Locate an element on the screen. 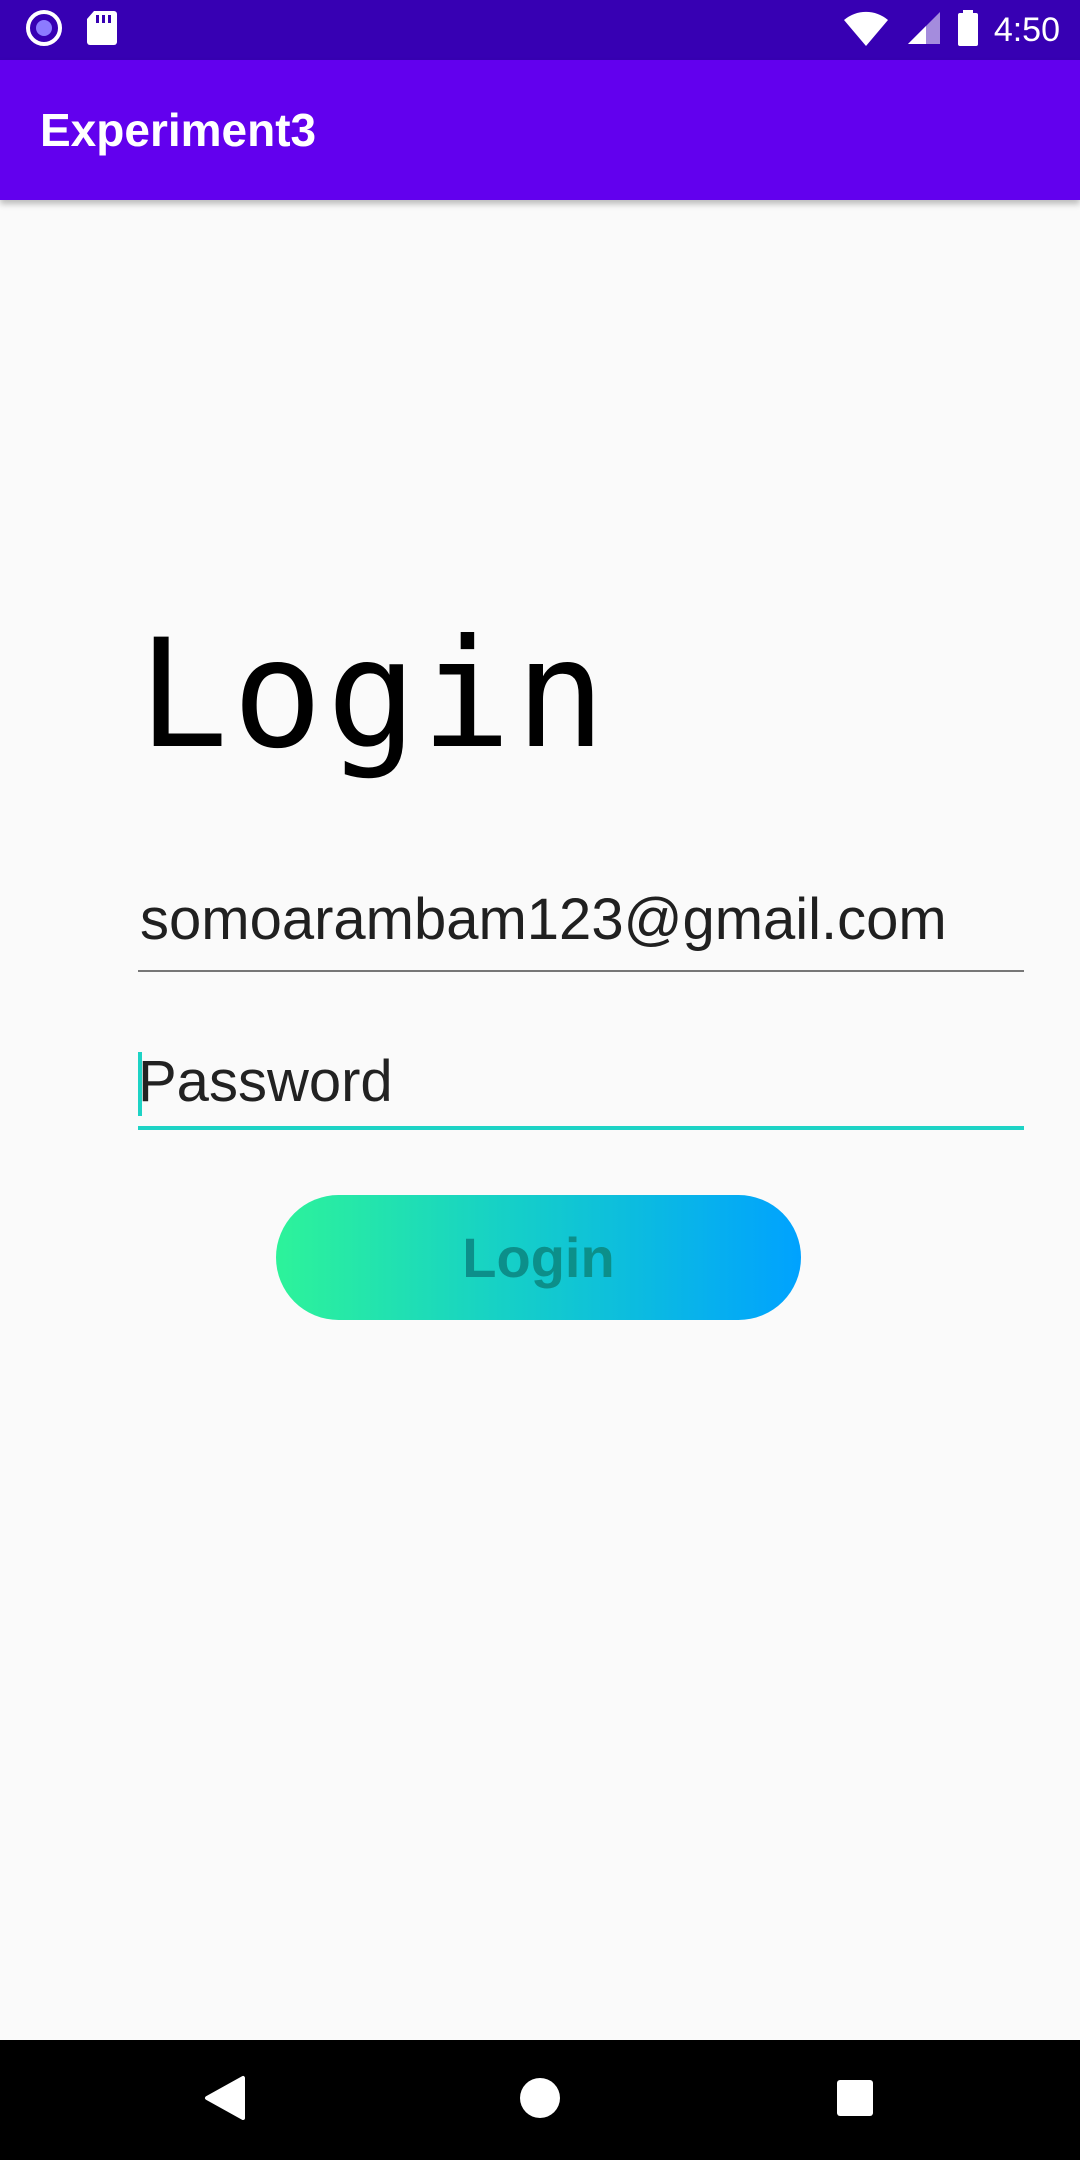 The height and width of the screenshot is (2160, 1080). record-icon is located at coordinates (44, 30).